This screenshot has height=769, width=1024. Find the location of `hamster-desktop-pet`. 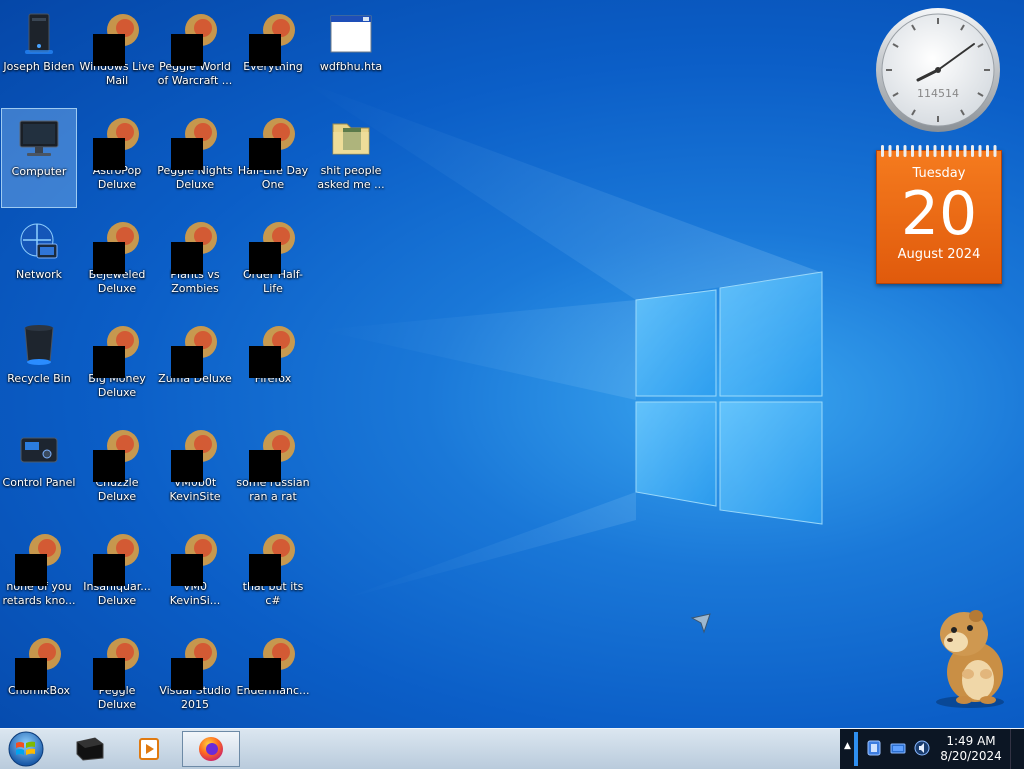

hamster-desktop-pet is located at coordinates (970, 655).